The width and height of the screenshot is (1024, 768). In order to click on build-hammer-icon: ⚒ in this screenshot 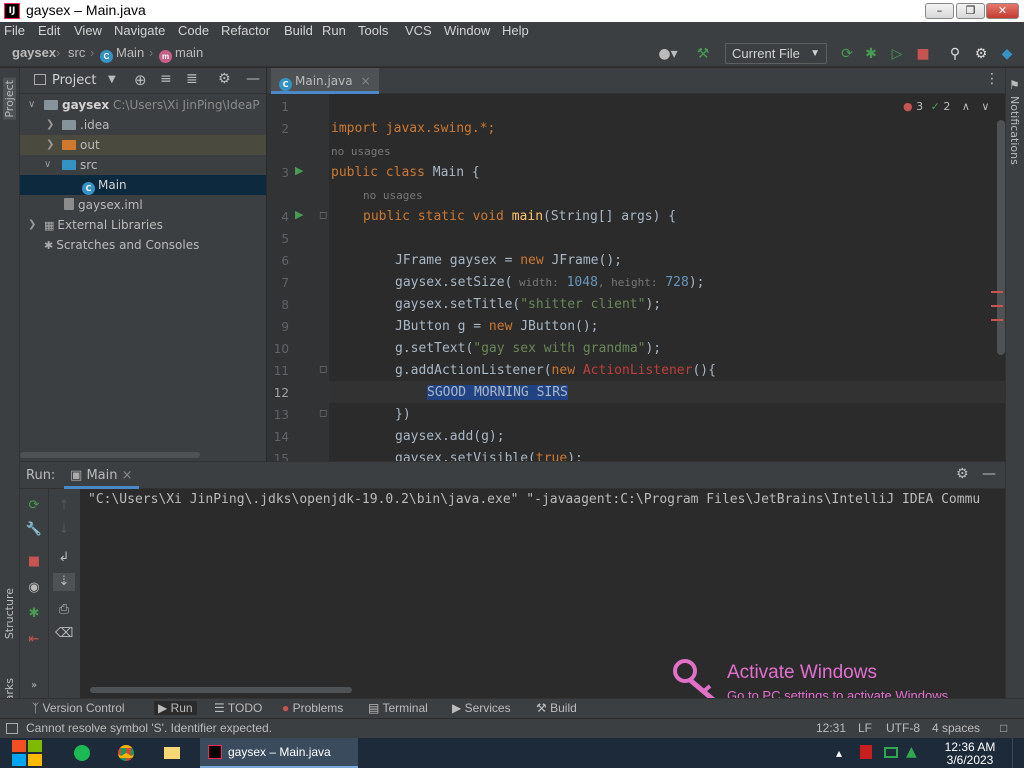, I will do `click(703, 54)`.